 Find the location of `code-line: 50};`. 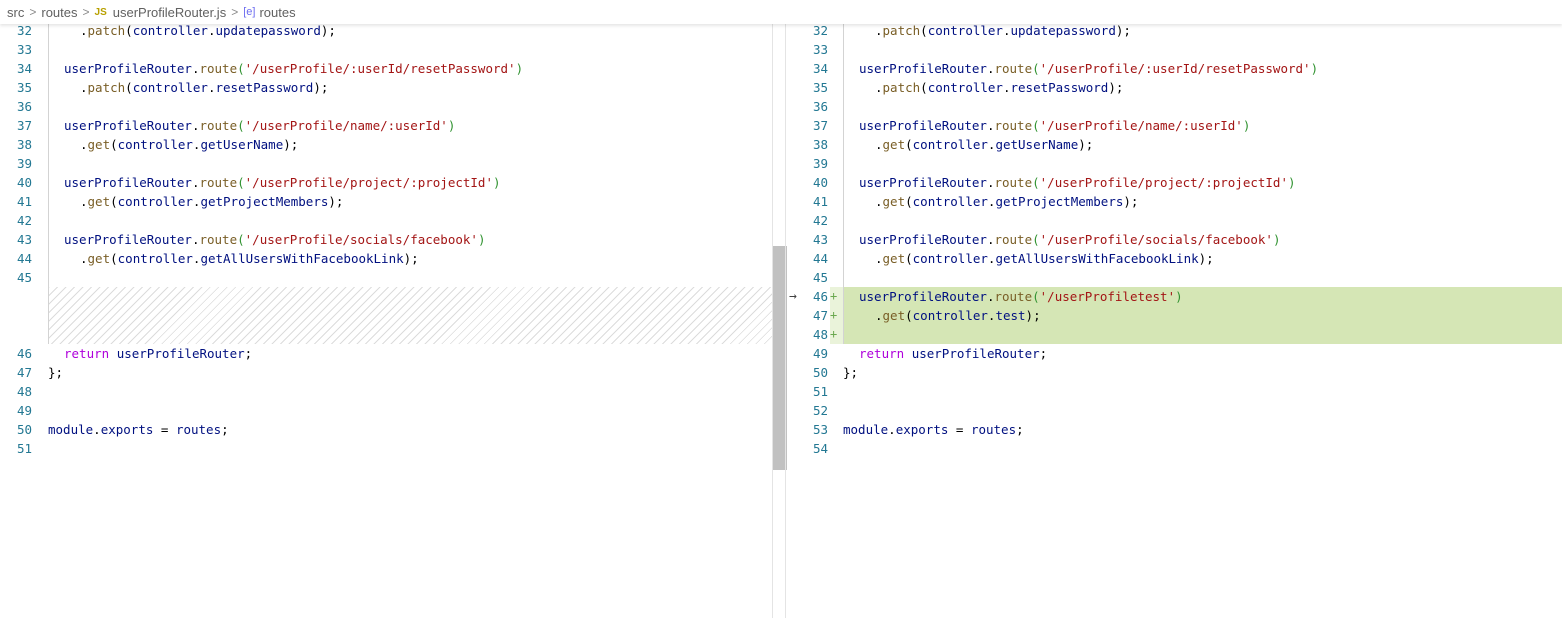

code-line: 50}; is located at coordinates (1174, 372).